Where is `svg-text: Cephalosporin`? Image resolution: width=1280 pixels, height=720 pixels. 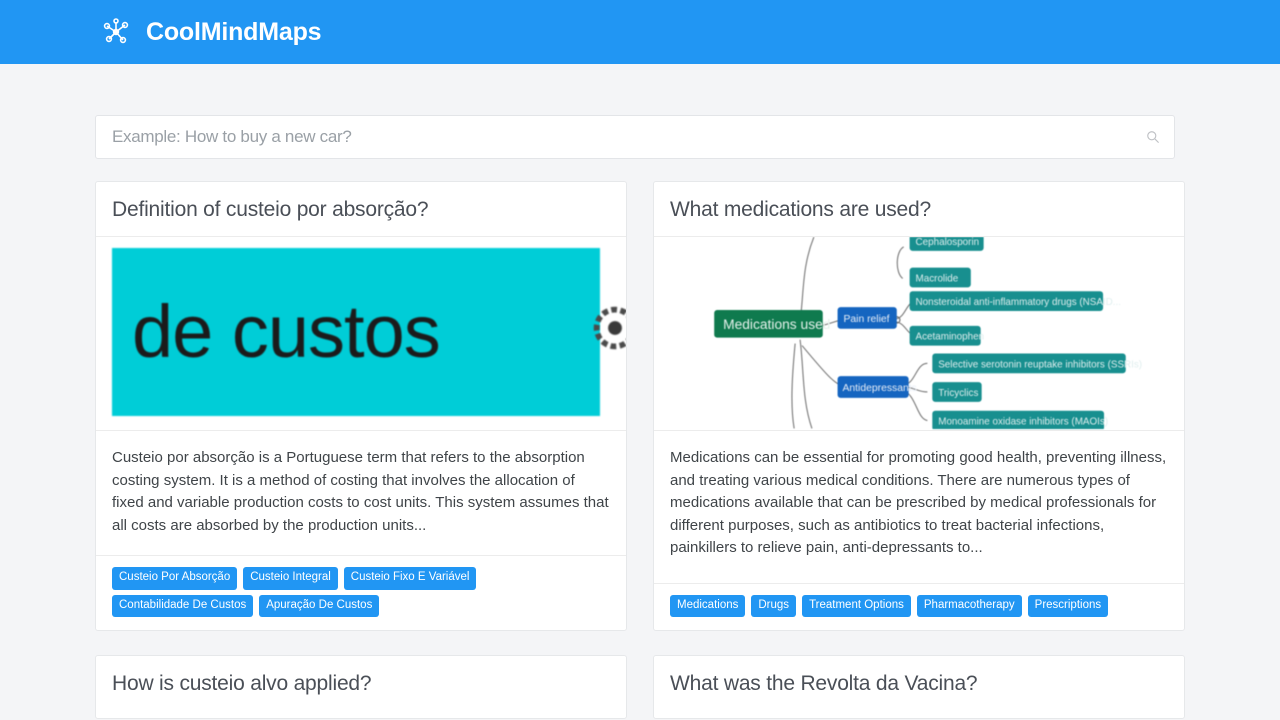
svg-text: Cephalosporin is located at coordinates (948, 242).